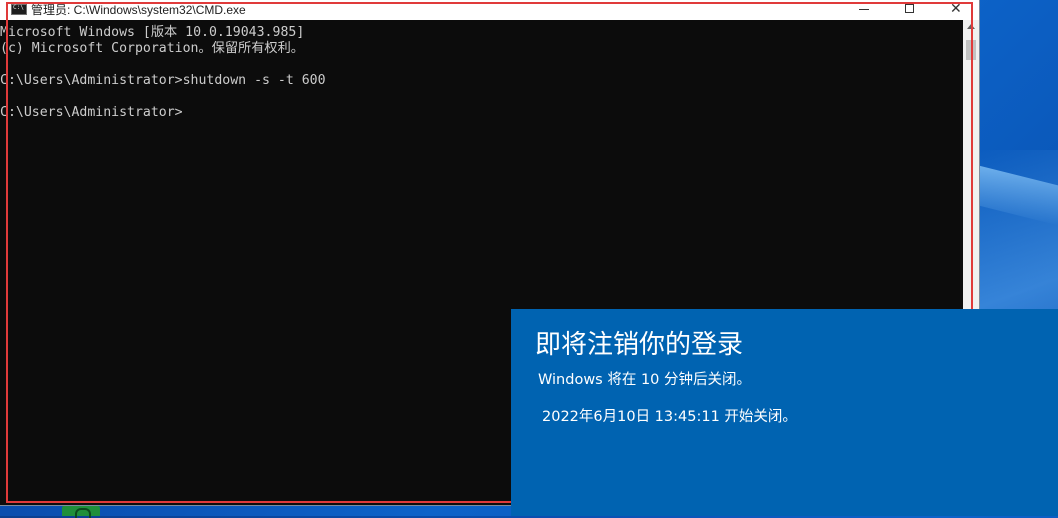  Describe the element at coordinates (639, 345) in the screenshot. I see `notification-title: 即将注销你的登录` at that location.